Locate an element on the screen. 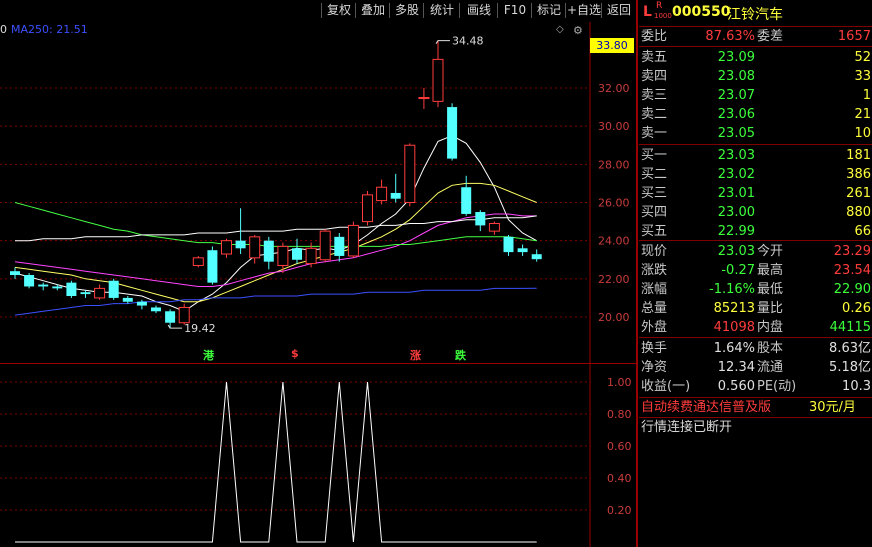 Image resolution: width=872 pixels, height=547 pixels. price-axis-label: 22.00 is located at coordinates (614, 279).